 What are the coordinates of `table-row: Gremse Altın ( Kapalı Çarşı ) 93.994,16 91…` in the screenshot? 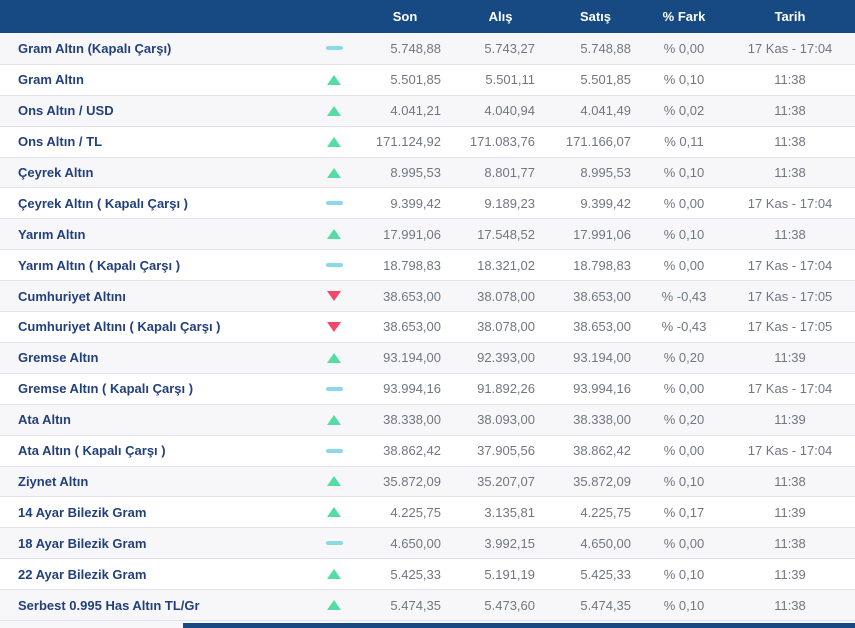 It's located at (427, 388).